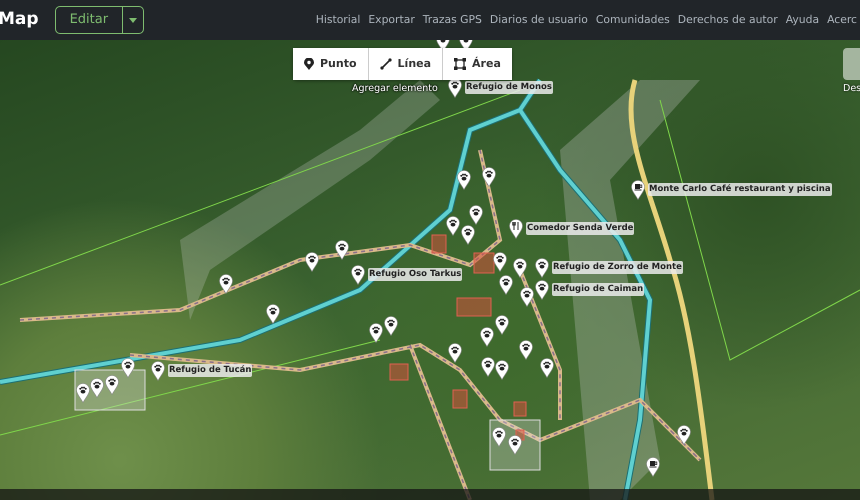 This screenshot has height=500, width=860. Describe the element at coordinates (210, 370) in the screenshot. I see `map-label: Refugio de Tucán` at that location.